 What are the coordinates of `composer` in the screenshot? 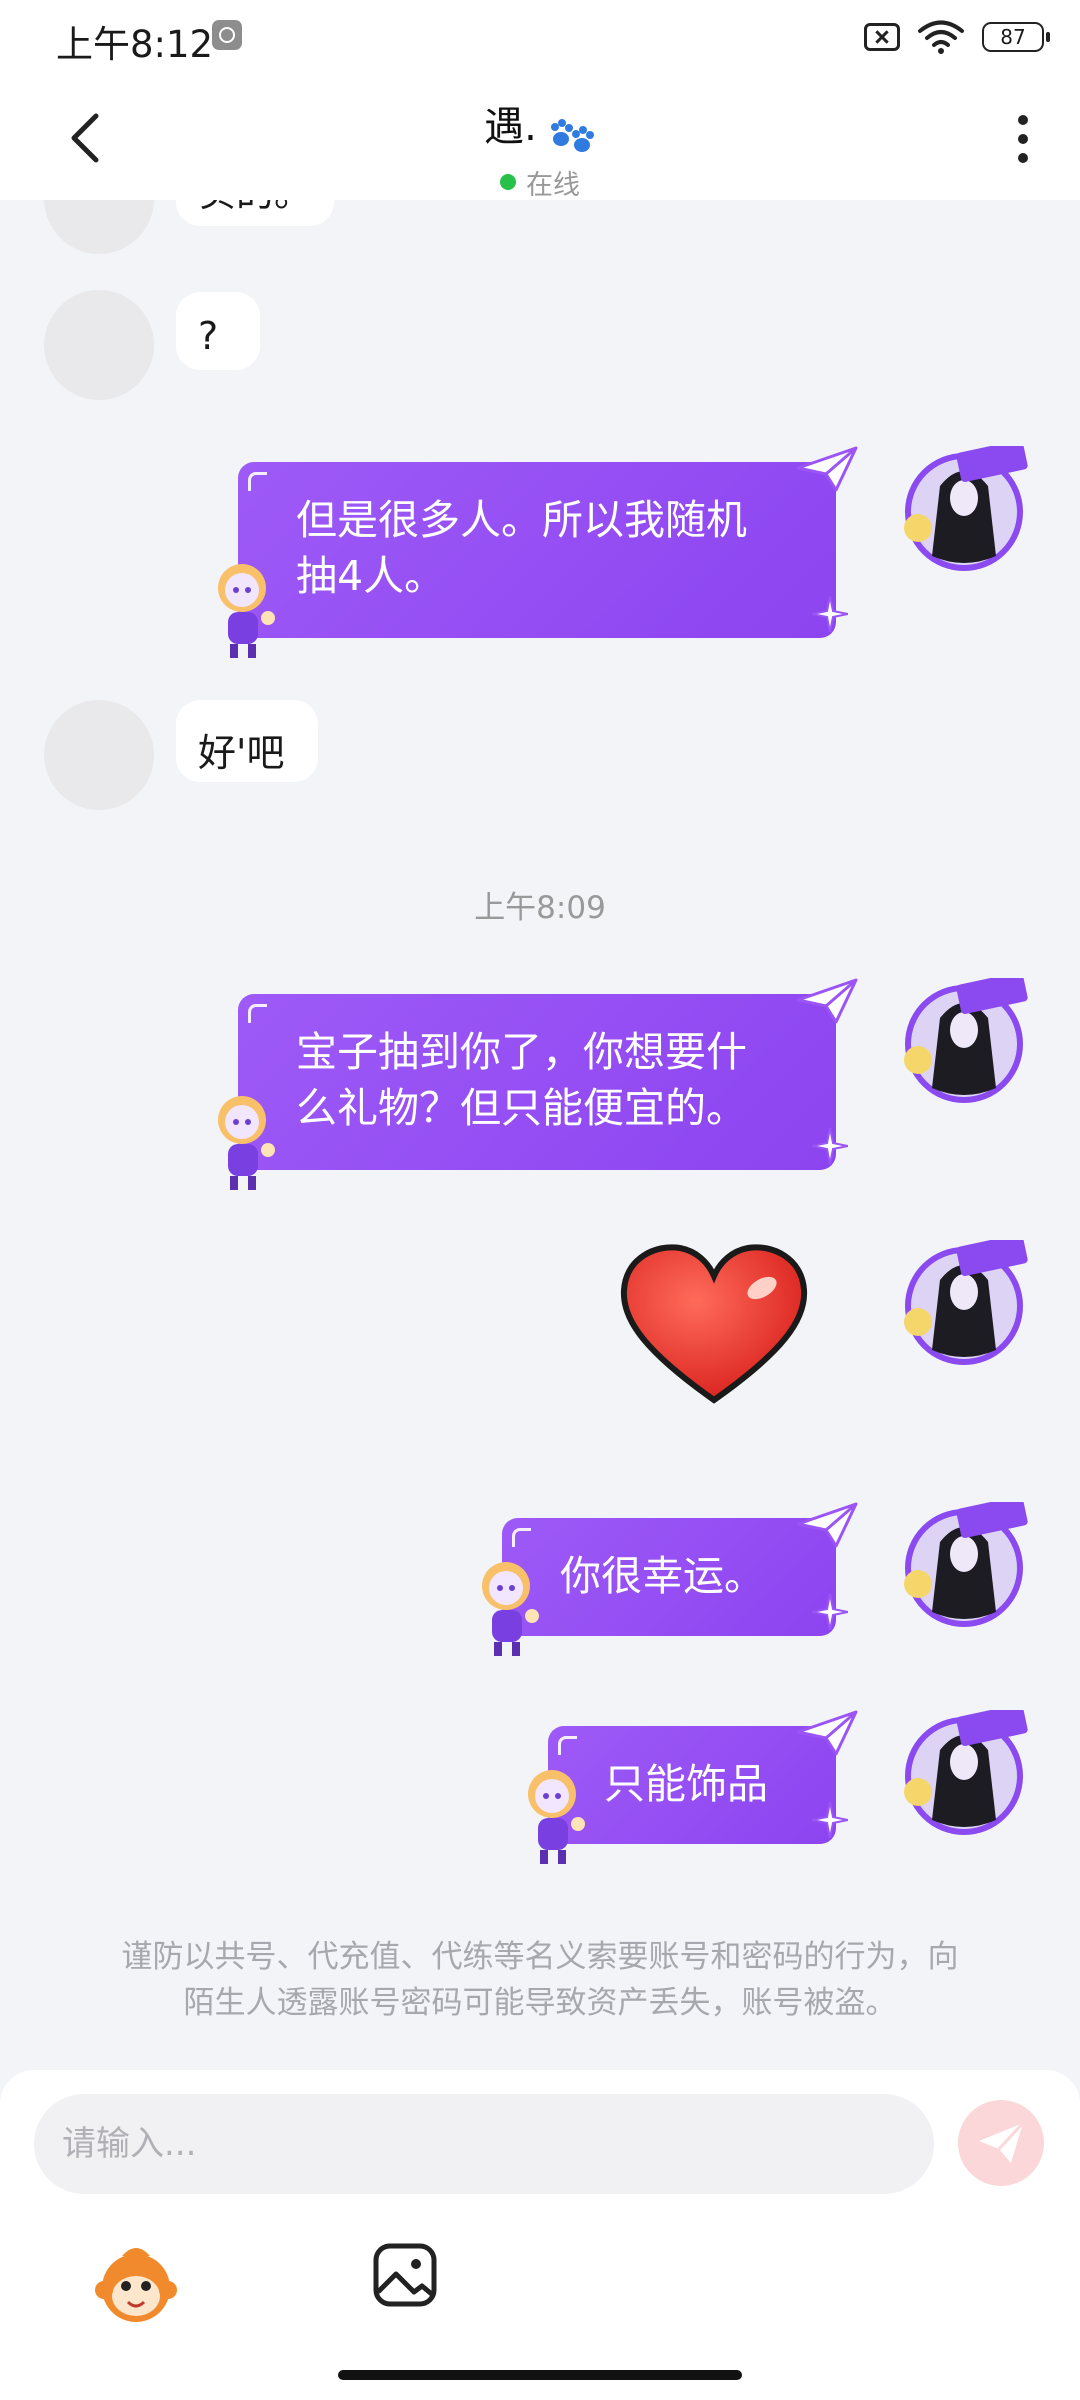 It's located at (540, 2235).